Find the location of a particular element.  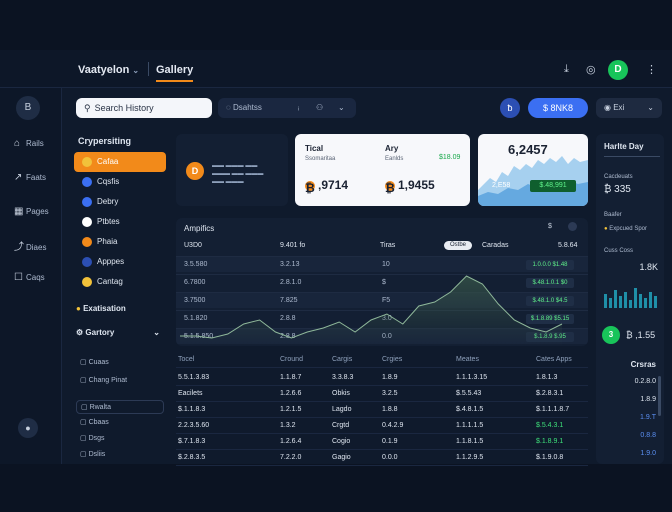

nav-sub-label: Rwalta is located at coordinates (100, 407).